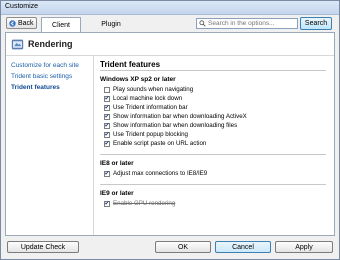 The image size is (340, 260). Describe the element at coordinates (17, 44) in the screenshot. I see `rendering-icon` at that location.